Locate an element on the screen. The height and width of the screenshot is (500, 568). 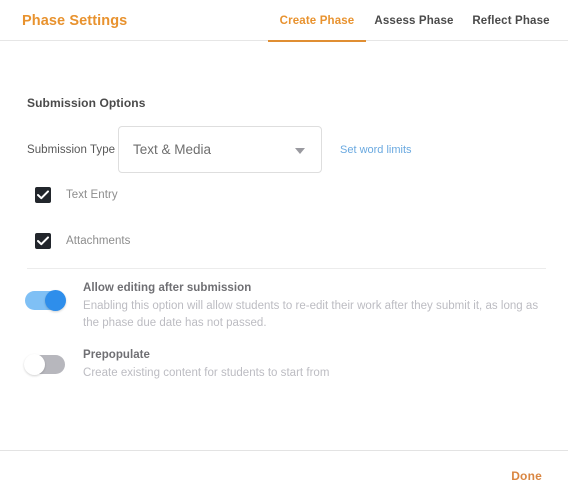
done-button: Done is located at coordinates (526, 476).